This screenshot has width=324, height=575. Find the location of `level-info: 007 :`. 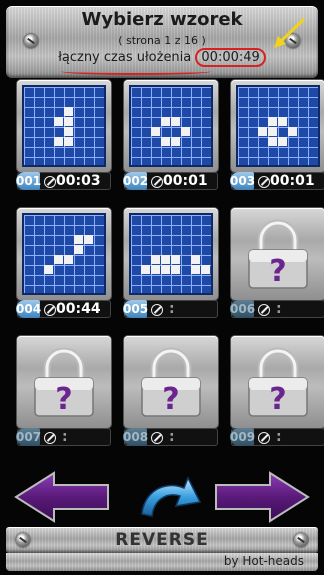

level-info: 007 : is located at coordinates (63, 437).